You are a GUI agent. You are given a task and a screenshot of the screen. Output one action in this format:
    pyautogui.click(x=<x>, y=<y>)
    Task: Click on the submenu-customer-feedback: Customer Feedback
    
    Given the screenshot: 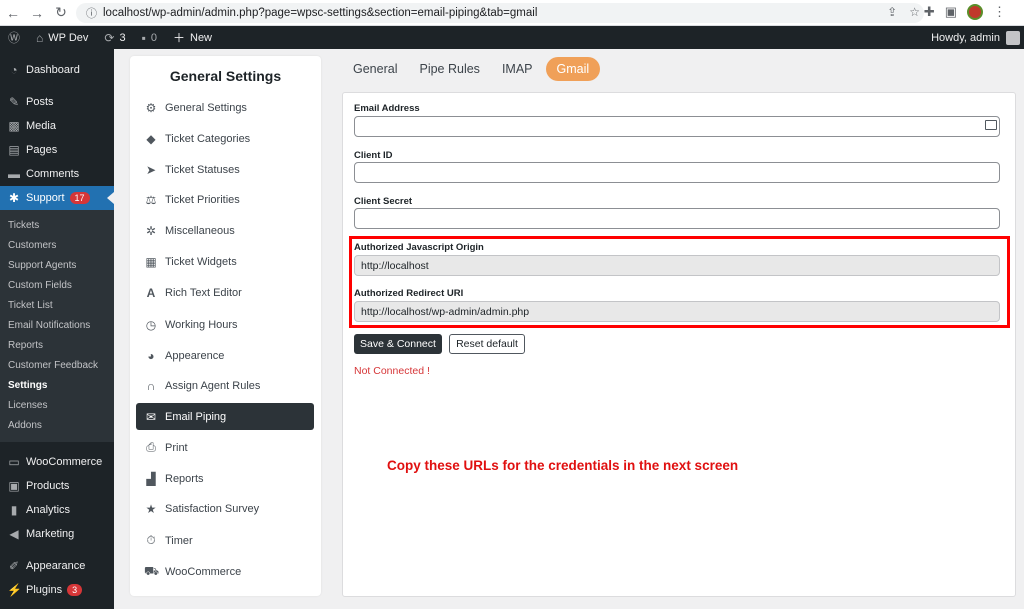 What is the action you would take?
    pyautogui.click(x=57, y=366)
    